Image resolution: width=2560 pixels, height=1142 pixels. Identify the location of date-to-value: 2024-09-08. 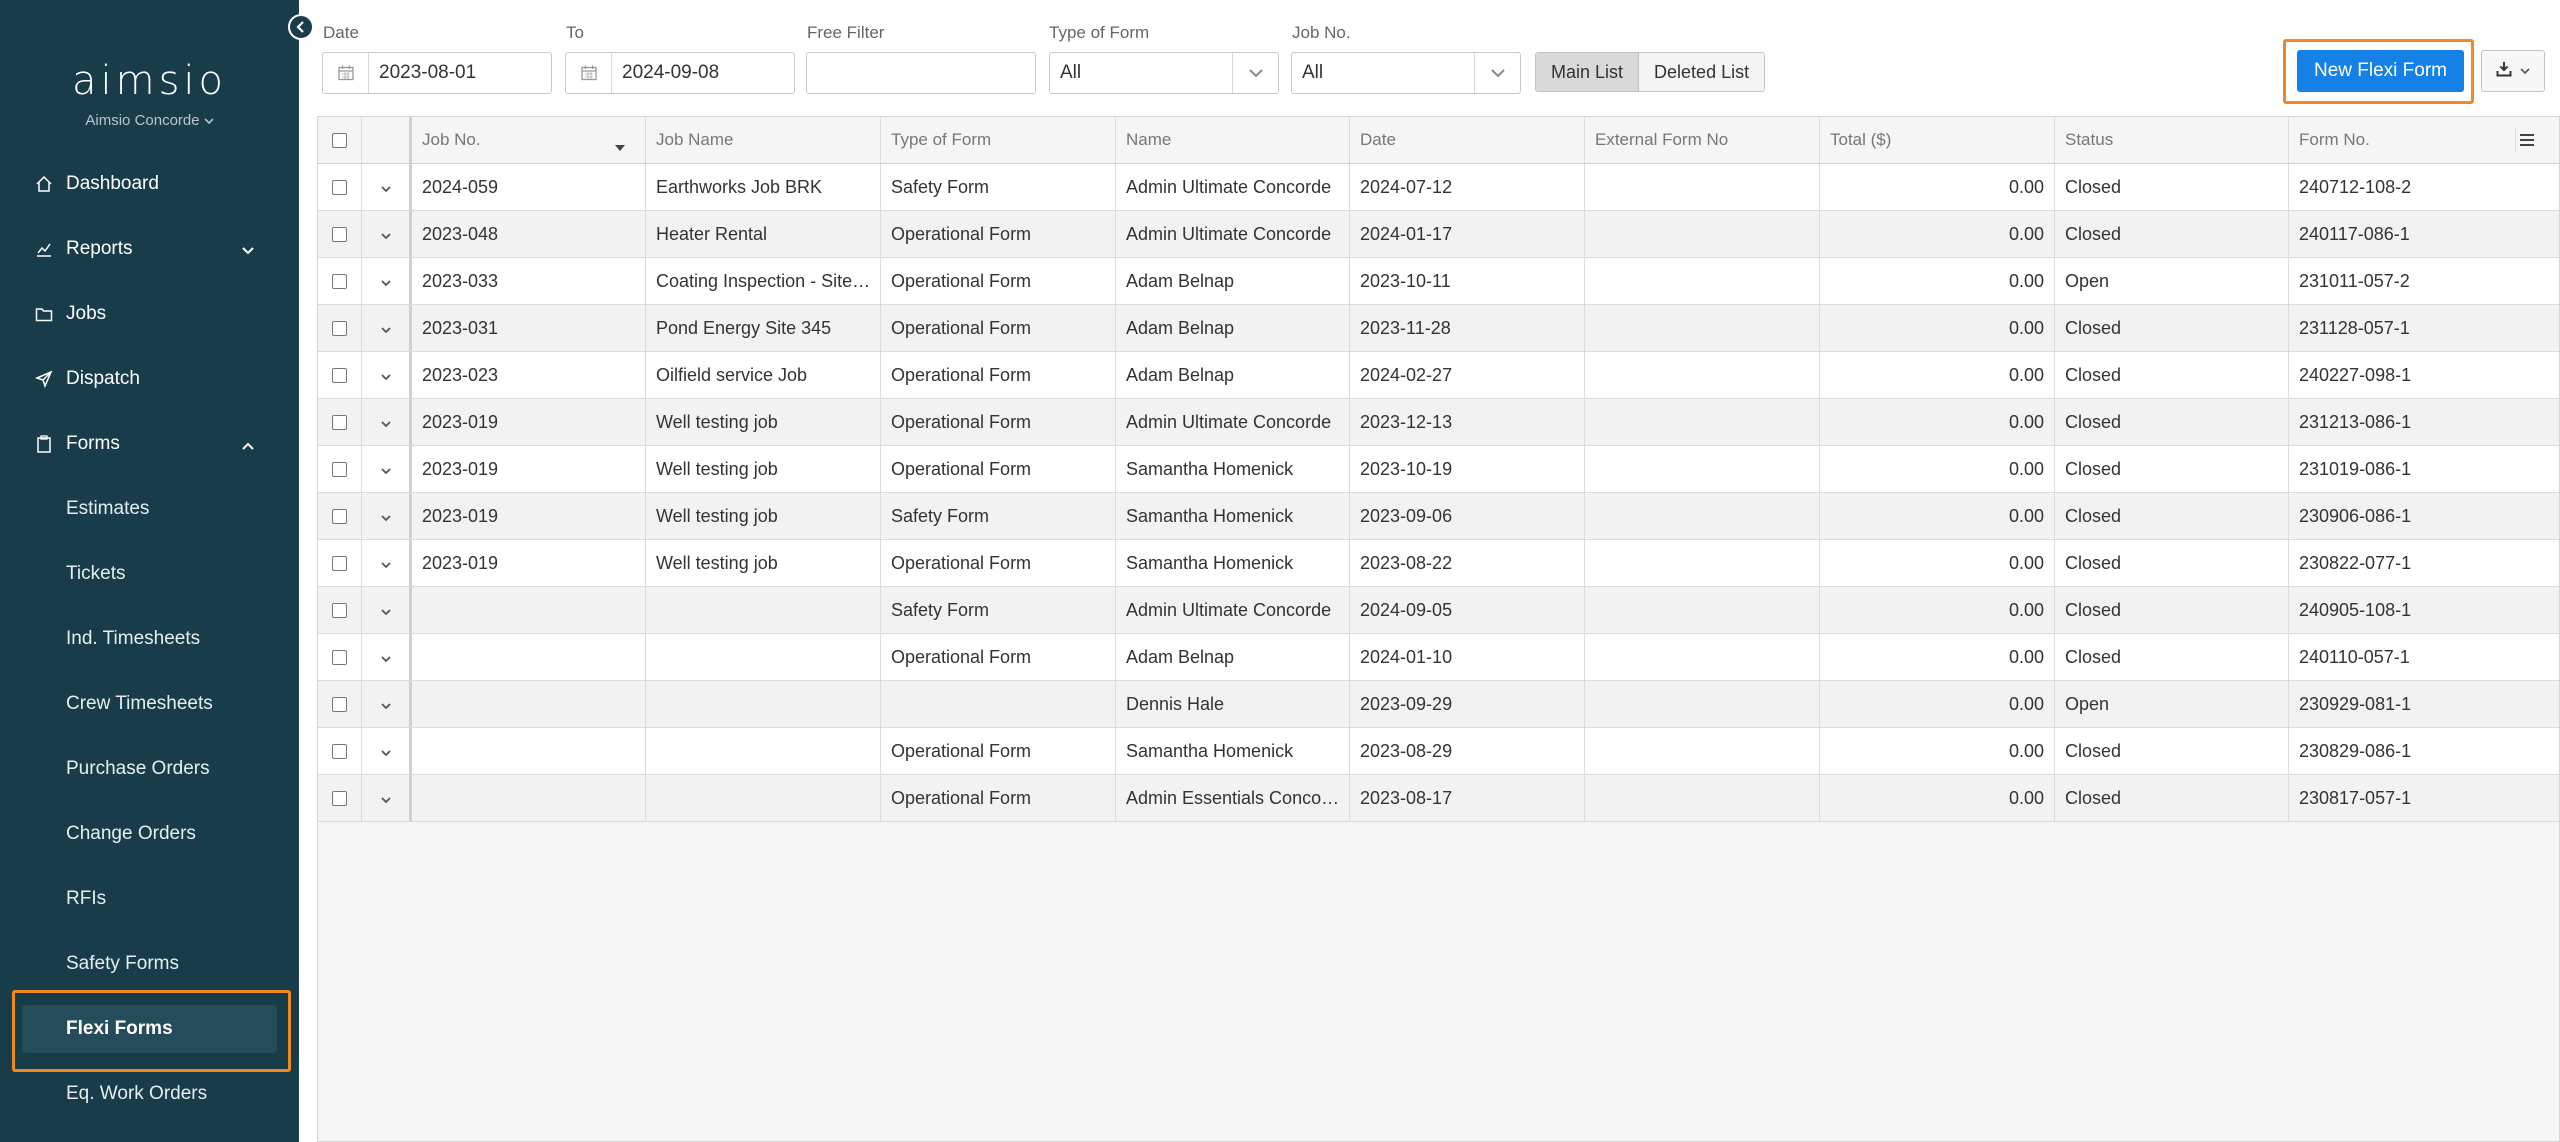
(671, 72).